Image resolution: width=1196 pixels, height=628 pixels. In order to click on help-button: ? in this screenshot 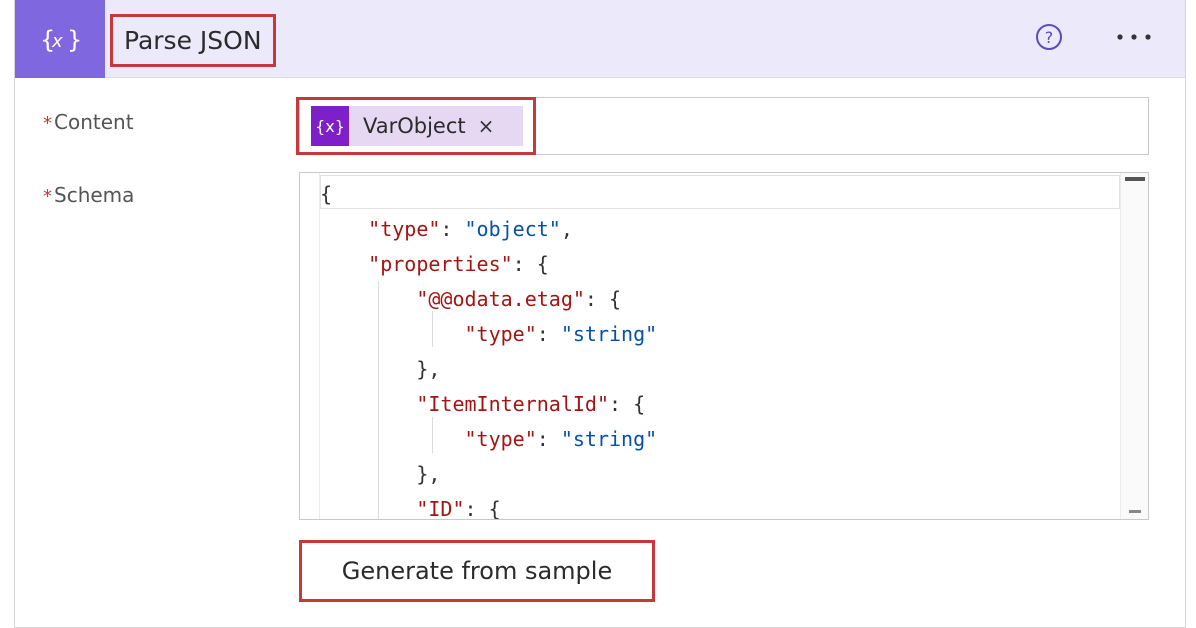, I will do `click(1049, 37)`.